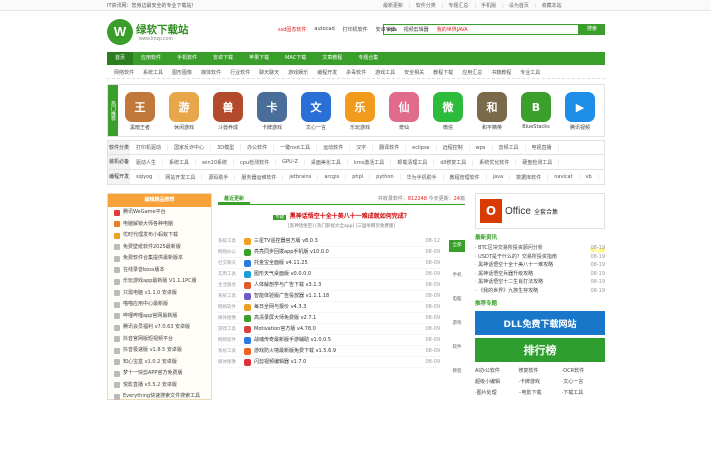  I want to click on tag-link: 教程管理软件, so click(465, 177).